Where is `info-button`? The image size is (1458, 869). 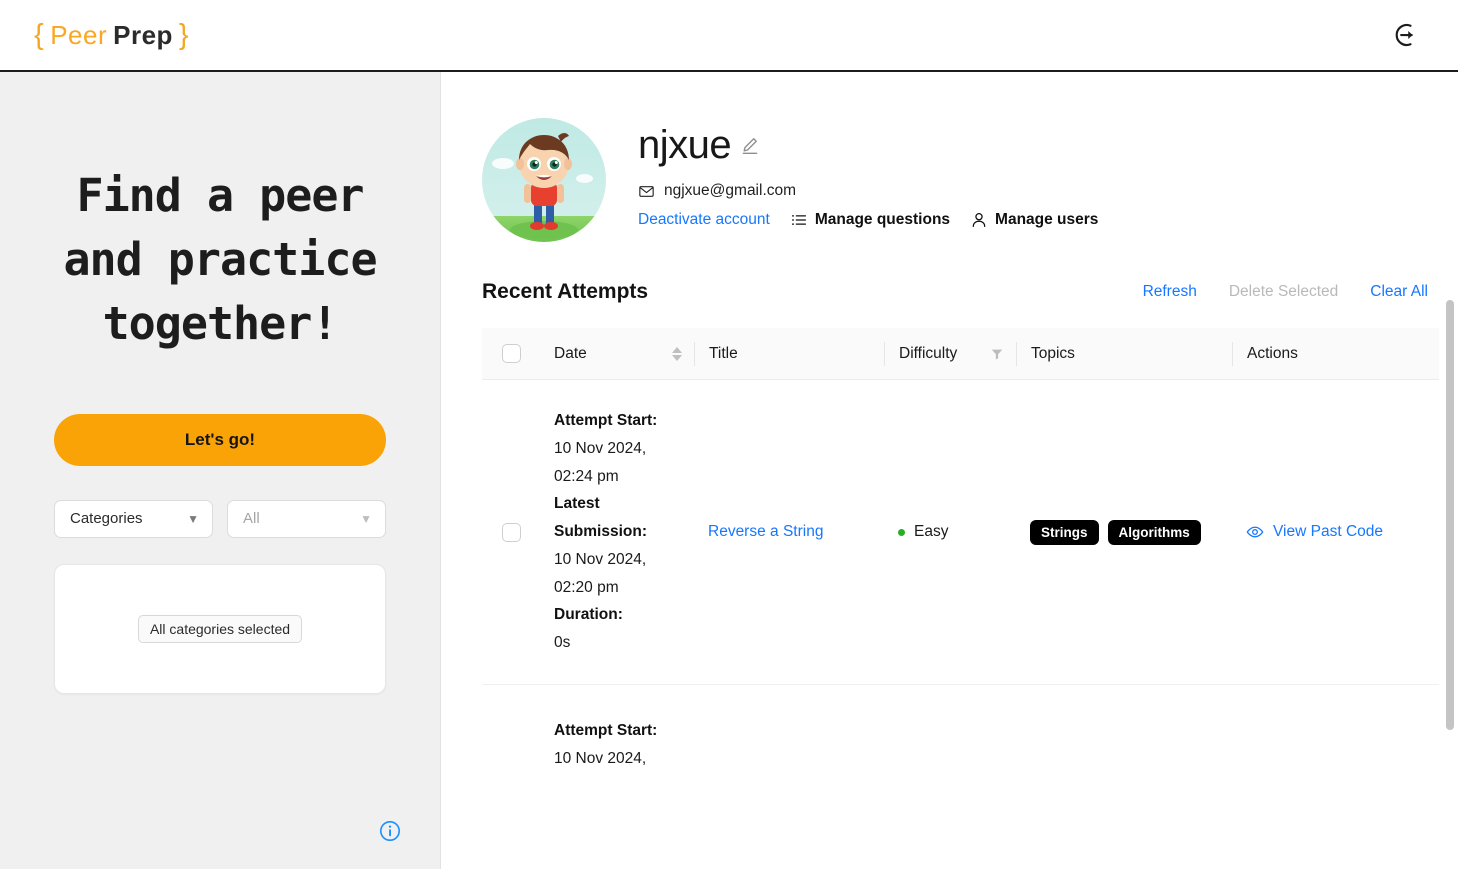
info-button is located at coordinates (390, 831).